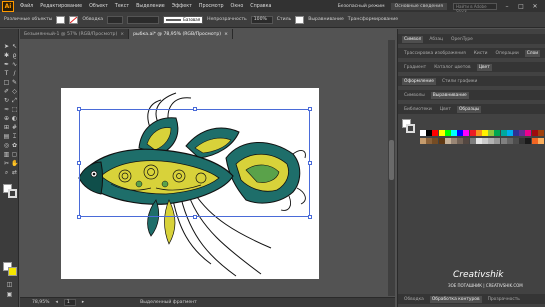 The image size is (545, 307). I want to click on default-stroke-box, so click(12, 271).